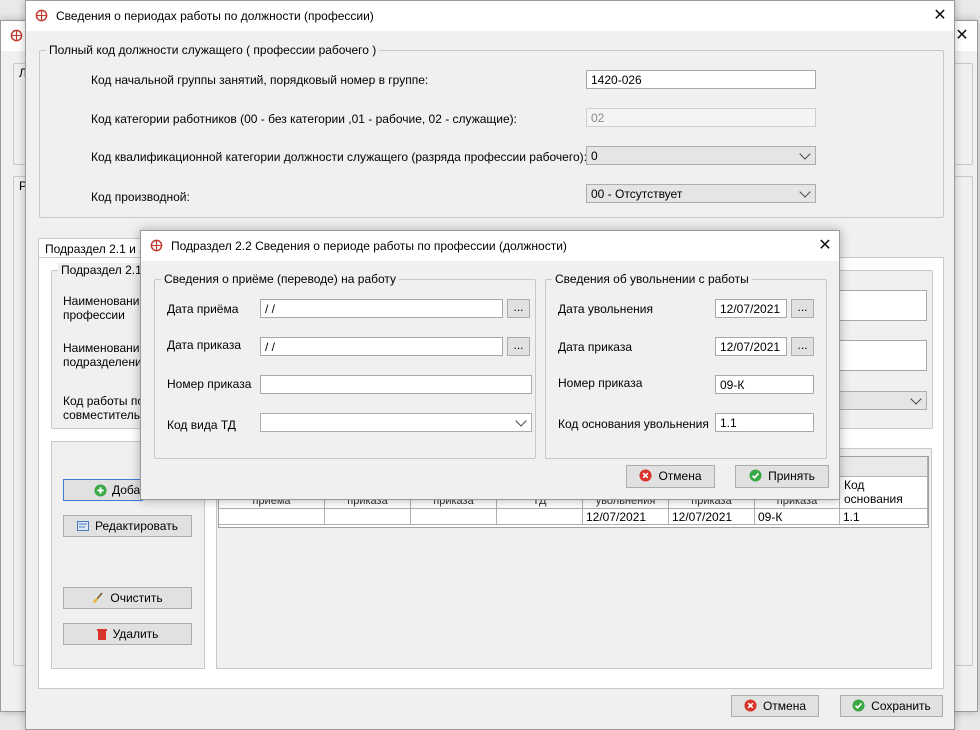 Image resolution: width=980 pixels, height=730 pixels. Describe the element at coordinates (100, 490) in the screenshot. I see `plus-icon` at that location.